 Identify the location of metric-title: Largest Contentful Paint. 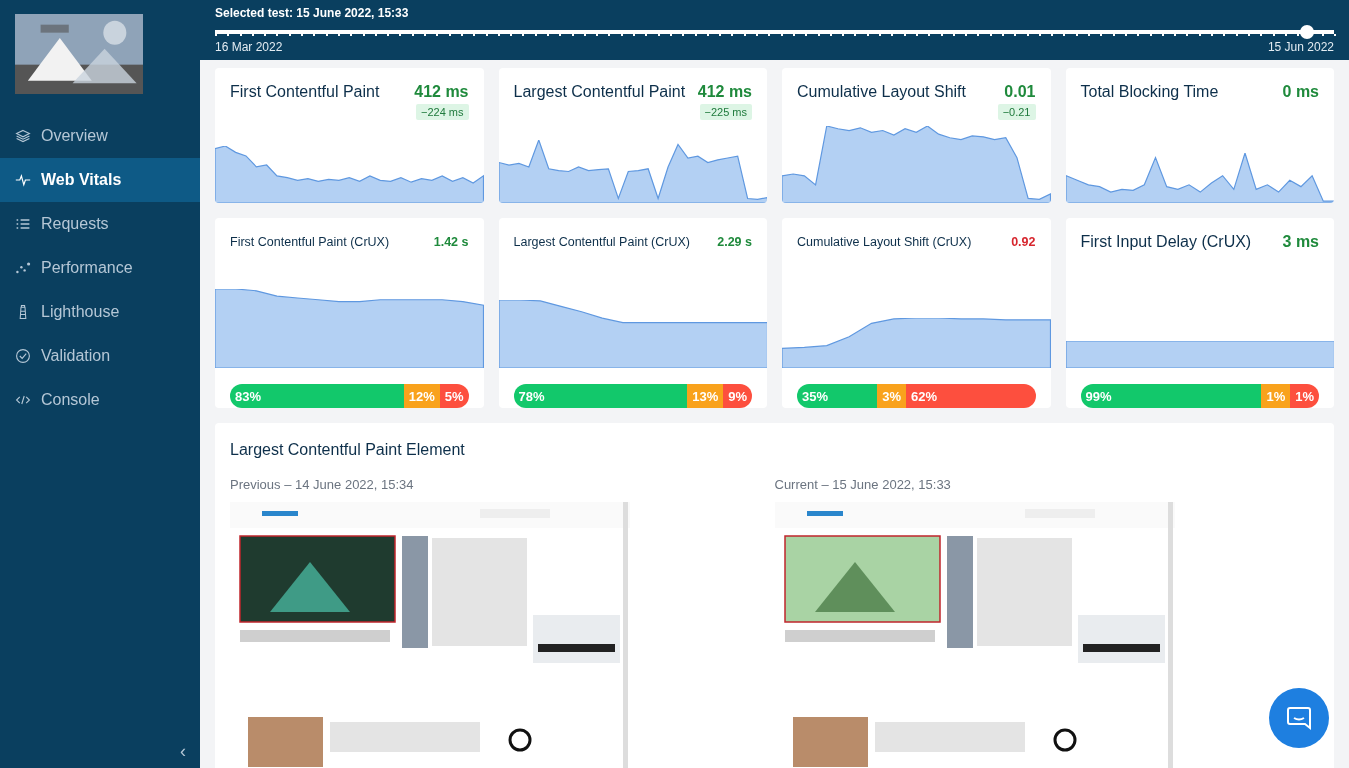
(599, 92).